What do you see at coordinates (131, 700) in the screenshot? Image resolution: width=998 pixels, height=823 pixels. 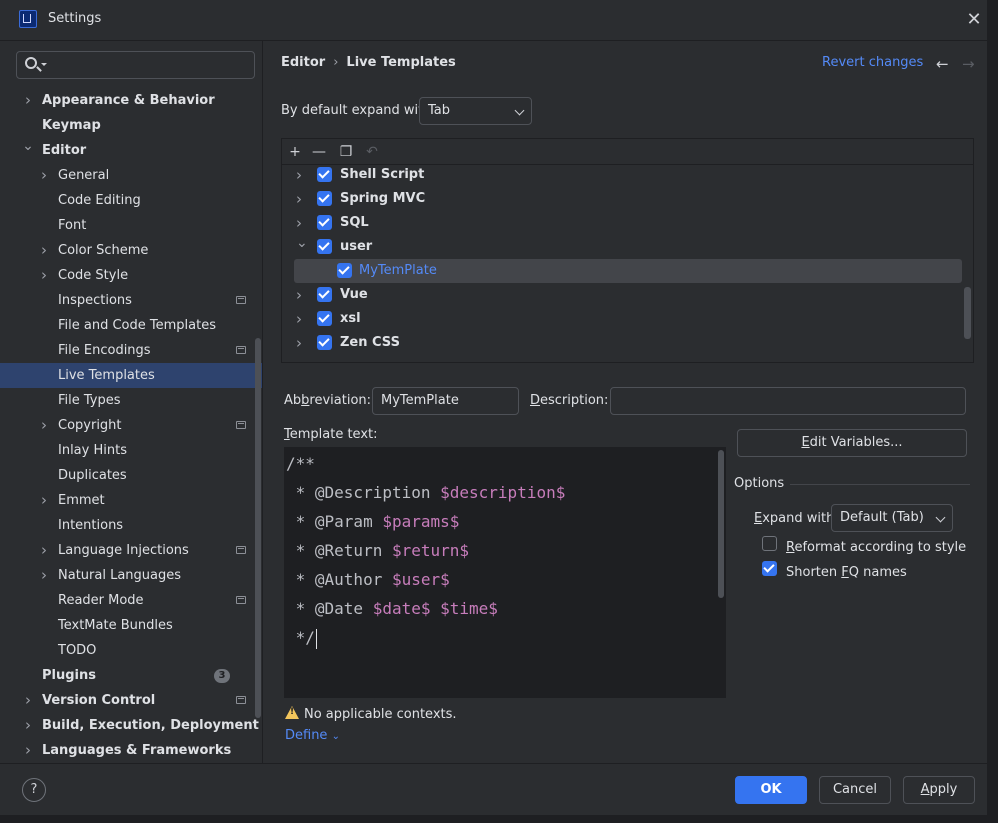 I see `sidebar-item-version-control: › Version Control` at bounding box center [131, 700].